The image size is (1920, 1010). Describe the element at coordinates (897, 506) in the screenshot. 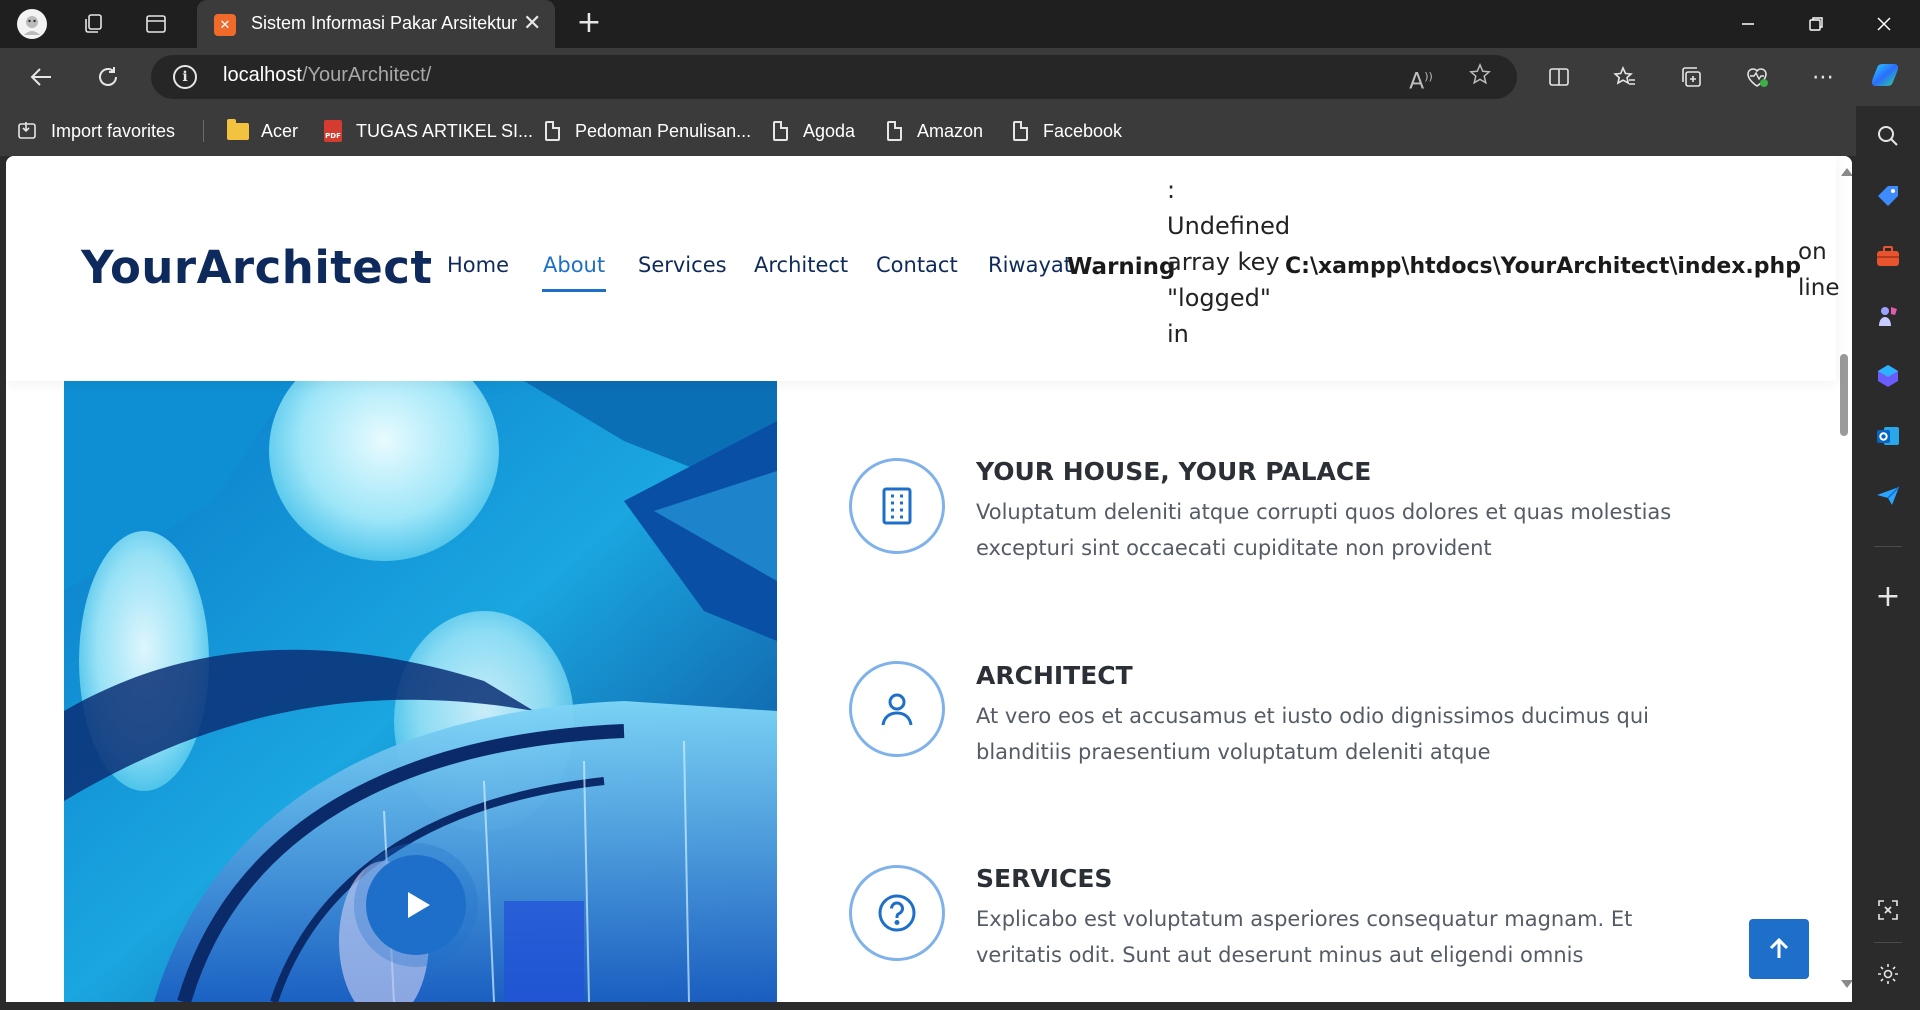

I see `building-icon` at that location.